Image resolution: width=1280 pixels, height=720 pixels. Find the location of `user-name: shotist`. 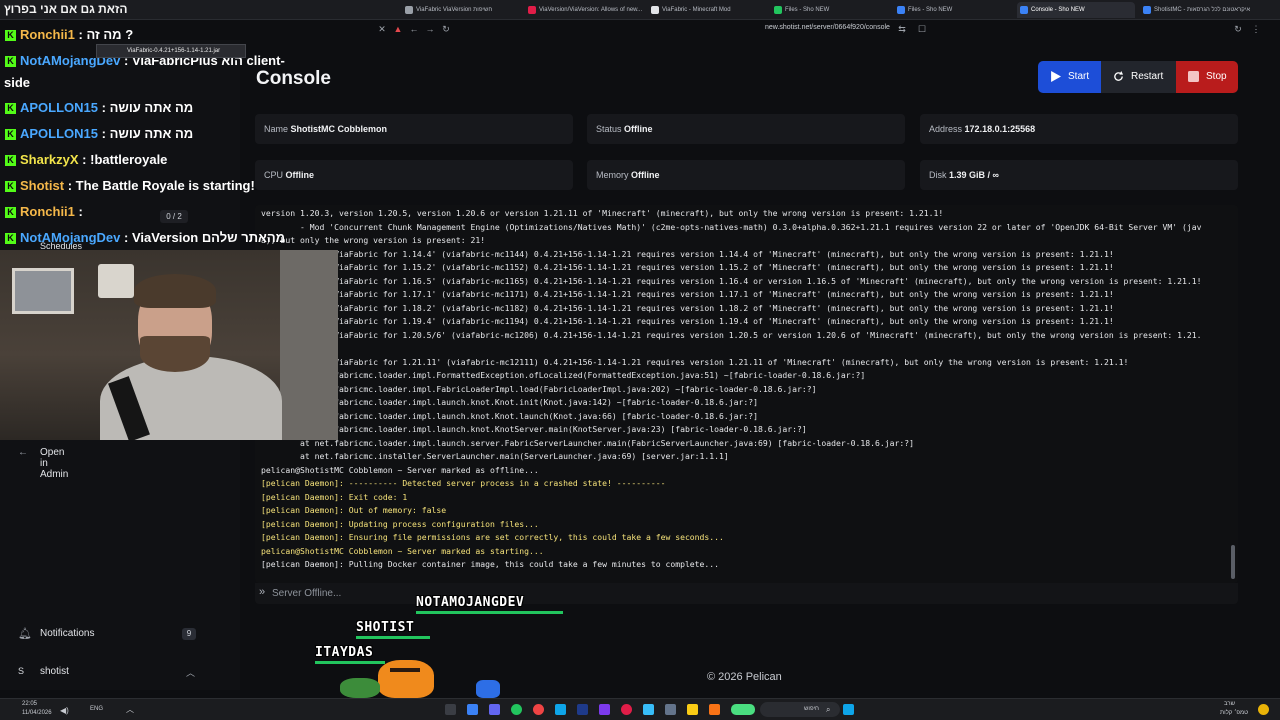

user-name: shotist is located at coordinates (54, 671).